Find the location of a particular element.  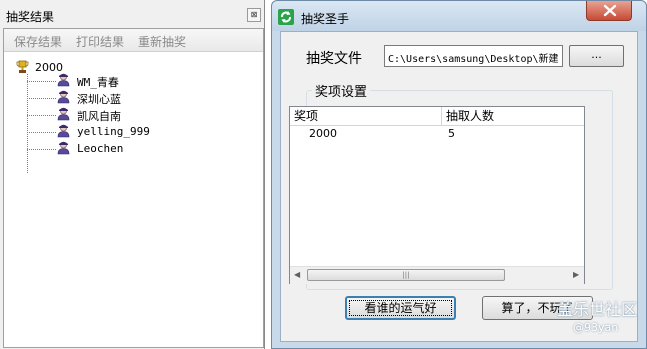

close-icon is located at coordinates (610, 10).